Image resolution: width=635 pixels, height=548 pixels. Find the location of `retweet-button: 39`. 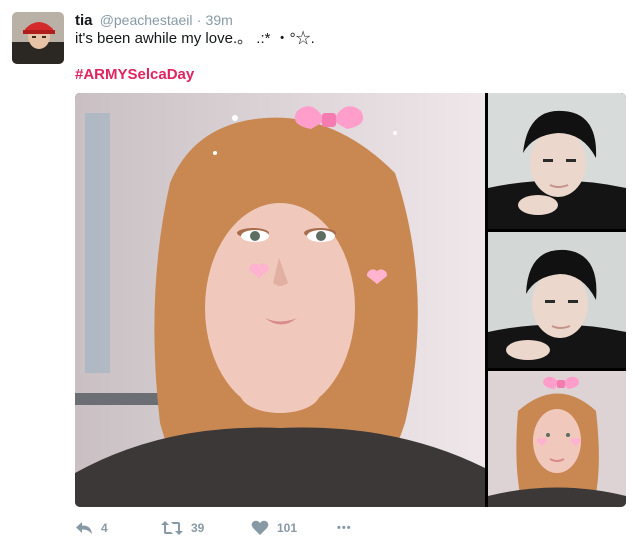

retweet-button: 39 is located at coordinates (182, 528).